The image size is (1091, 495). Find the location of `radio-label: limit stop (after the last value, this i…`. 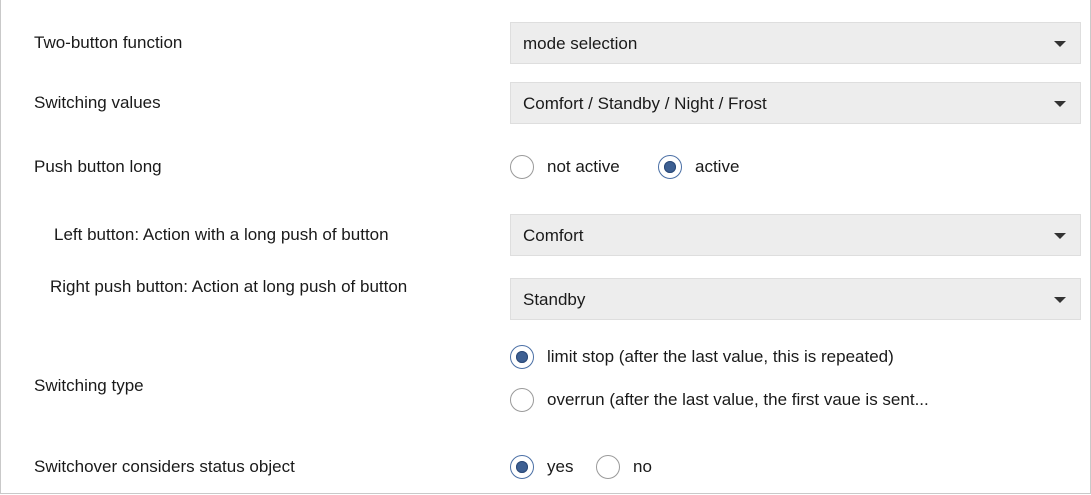

radio-label: limit stop (after the last value, this i… is located at coordinates (720, 356).